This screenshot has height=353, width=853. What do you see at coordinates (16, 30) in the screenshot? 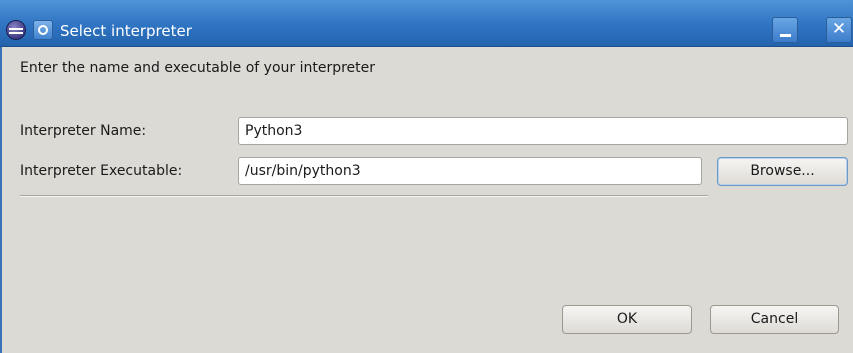
I see `eclipse-logo-icon` at bounding box center [16, 30].